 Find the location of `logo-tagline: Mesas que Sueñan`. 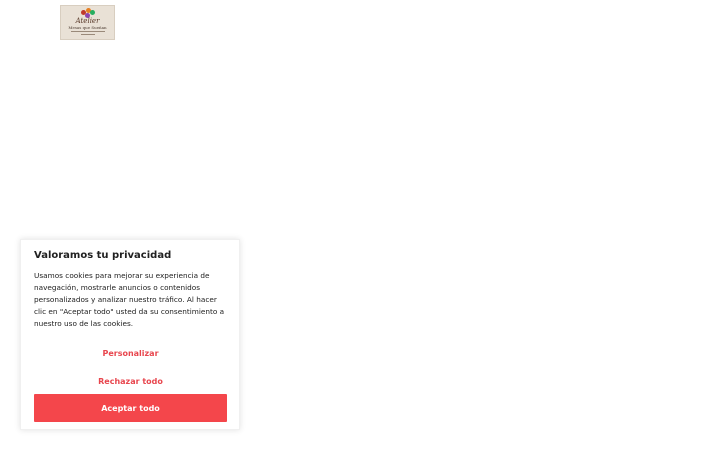

logo-tagline: Mesas que Sueñan is located at coordinates (87, 27).